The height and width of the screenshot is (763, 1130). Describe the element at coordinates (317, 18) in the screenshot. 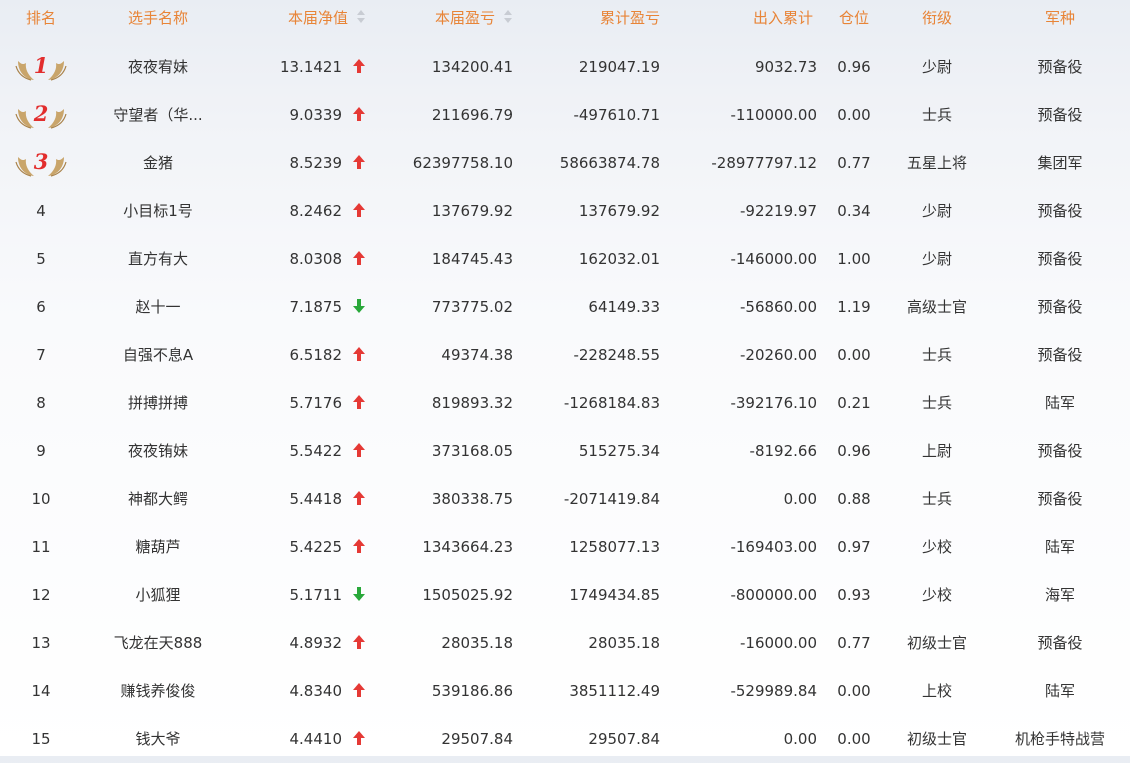

I see `header-nav-label: 本届净值` at that location.